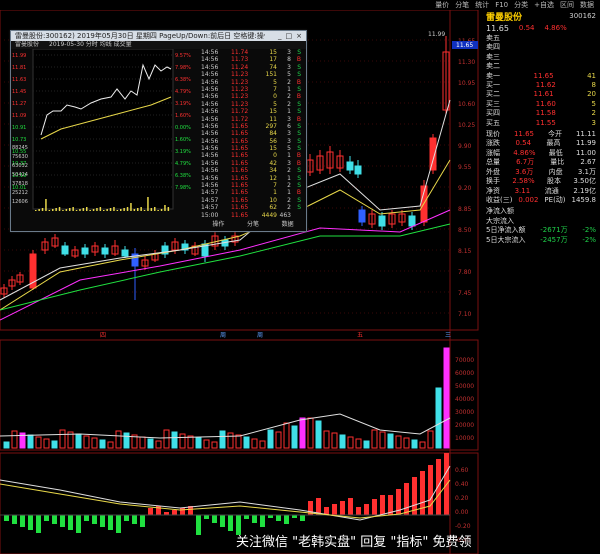 The height and width of the screenshot is (554, 600). What do you see at coordinates (466, 104) in the screenshot?
I see `price-axis-label: 10.60` at bounding box center [466, 104].